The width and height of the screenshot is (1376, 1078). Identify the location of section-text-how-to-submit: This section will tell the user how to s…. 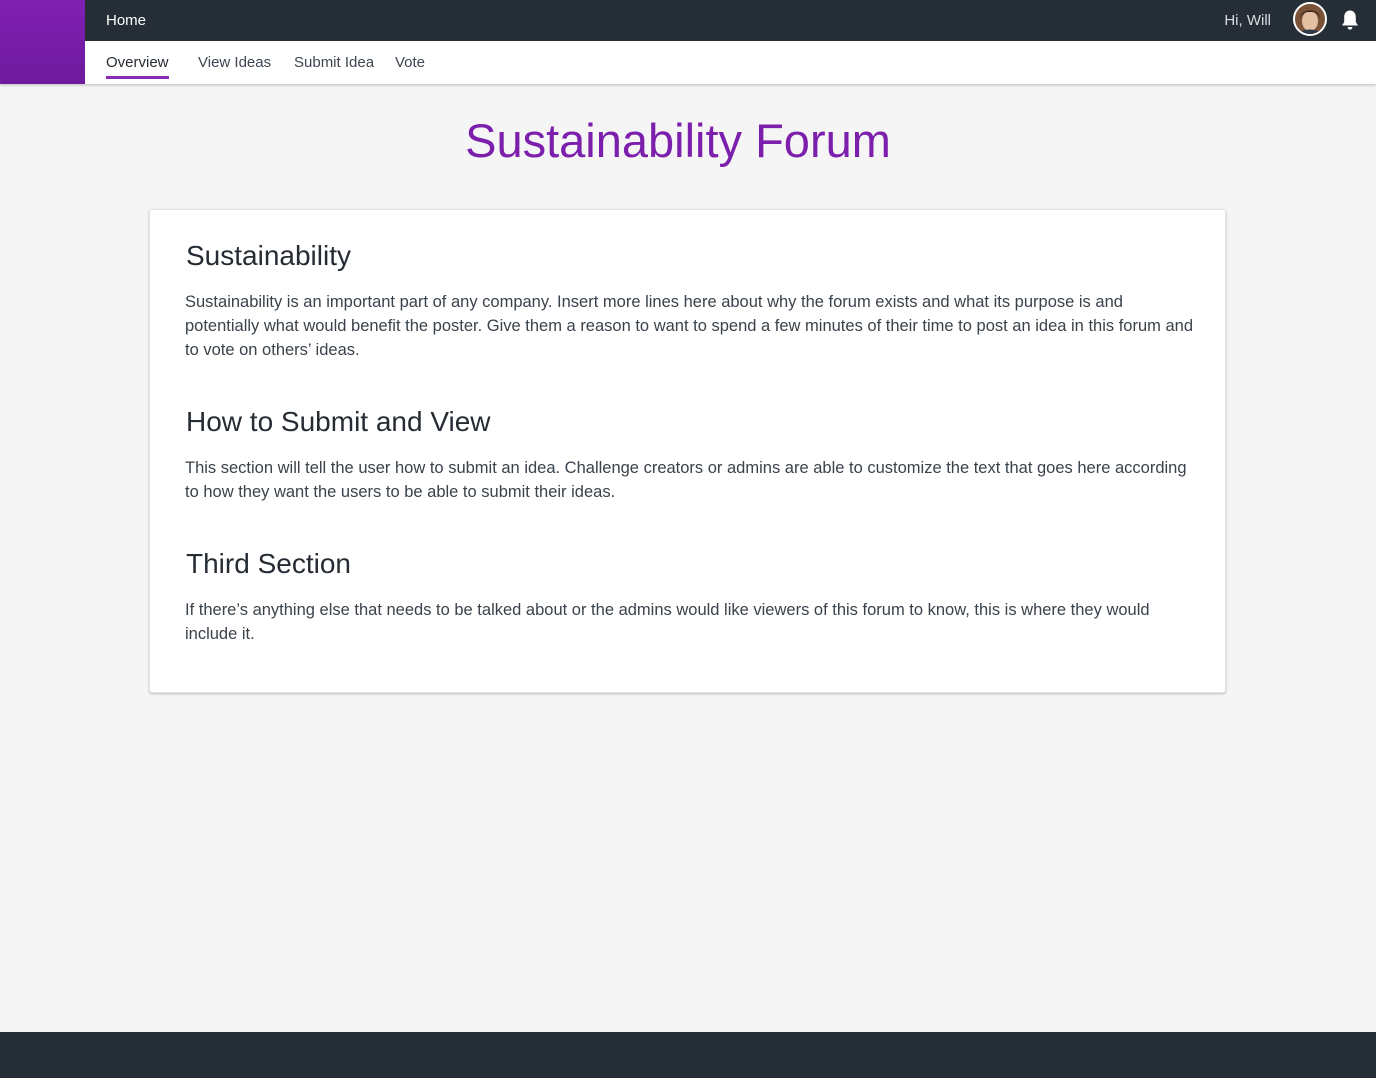
(686, 480).